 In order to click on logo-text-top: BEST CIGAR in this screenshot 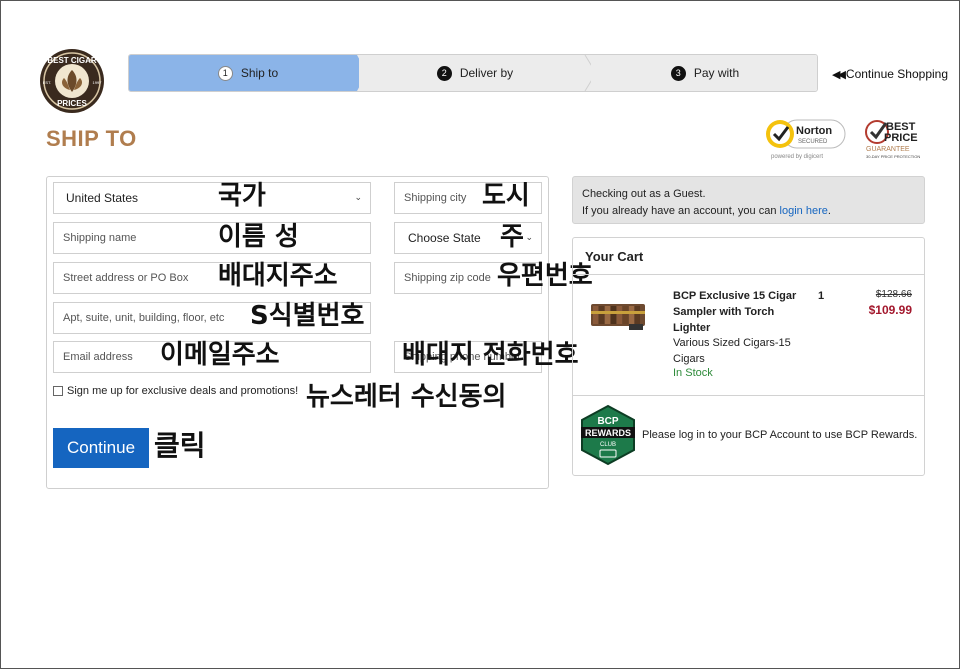, I will do `click(72, 60)`.